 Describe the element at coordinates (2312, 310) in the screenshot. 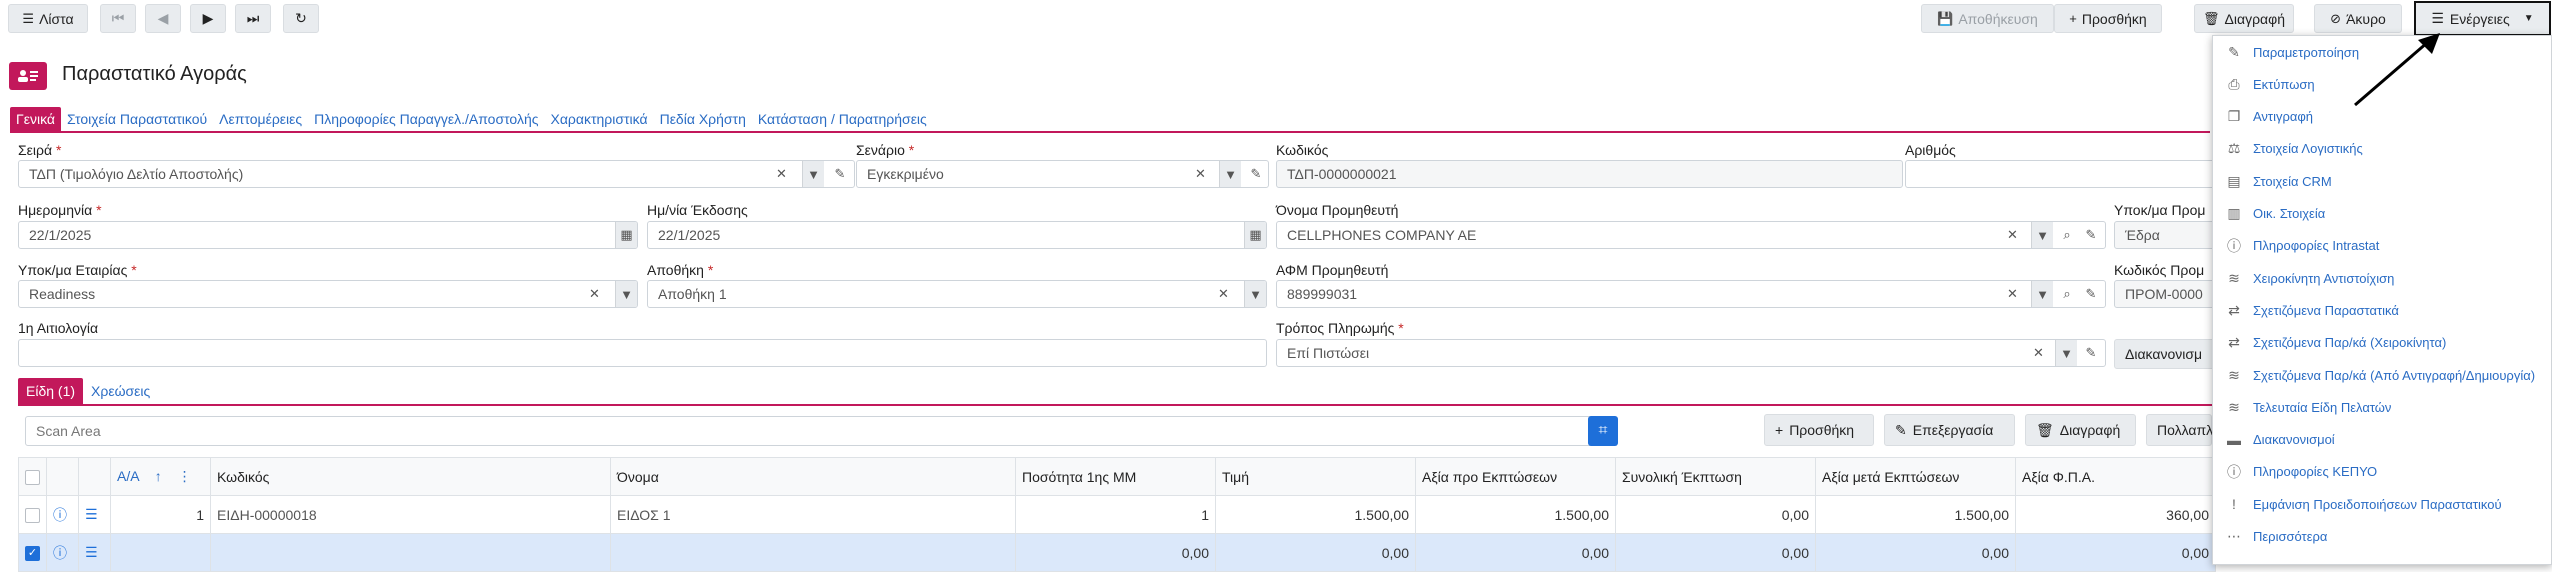

I see `menu-item: ⇄ Σχετιζόμενα Παραστατικά` at that location.